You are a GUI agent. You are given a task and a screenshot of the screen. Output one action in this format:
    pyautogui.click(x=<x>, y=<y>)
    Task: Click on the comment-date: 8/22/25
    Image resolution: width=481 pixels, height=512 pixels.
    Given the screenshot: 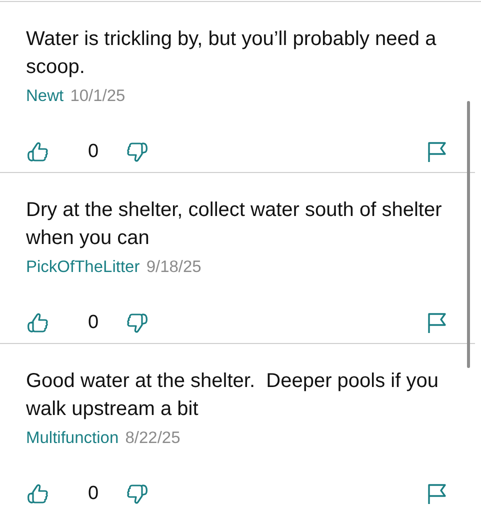 What is the action you would take?
    pyautogui.click(x=152, y=438)
    